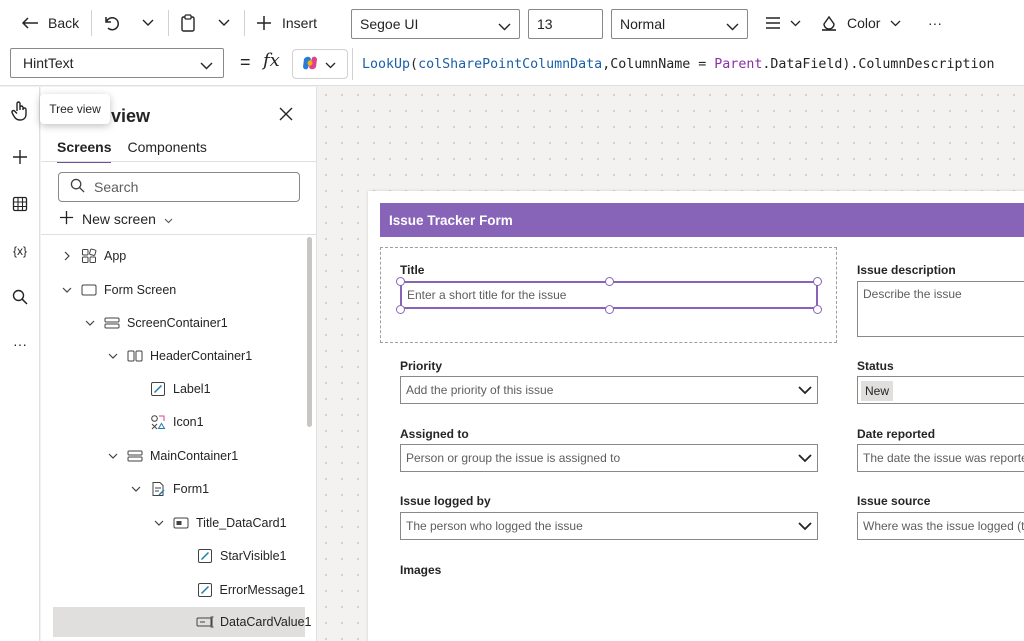 The image size is (1024, 641). I want to click on date-reported-input: The date the issue was reported, so click(940, 458).